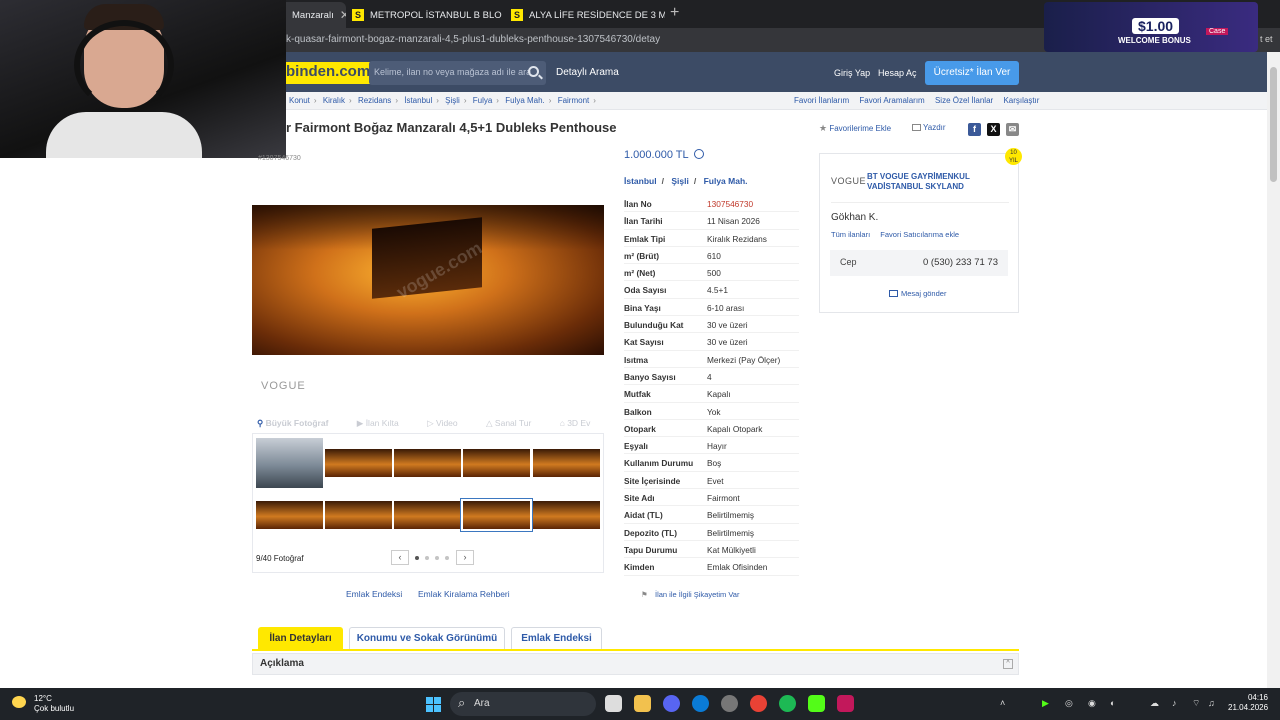  I want to click on task-view-icon, so click(613, 703).